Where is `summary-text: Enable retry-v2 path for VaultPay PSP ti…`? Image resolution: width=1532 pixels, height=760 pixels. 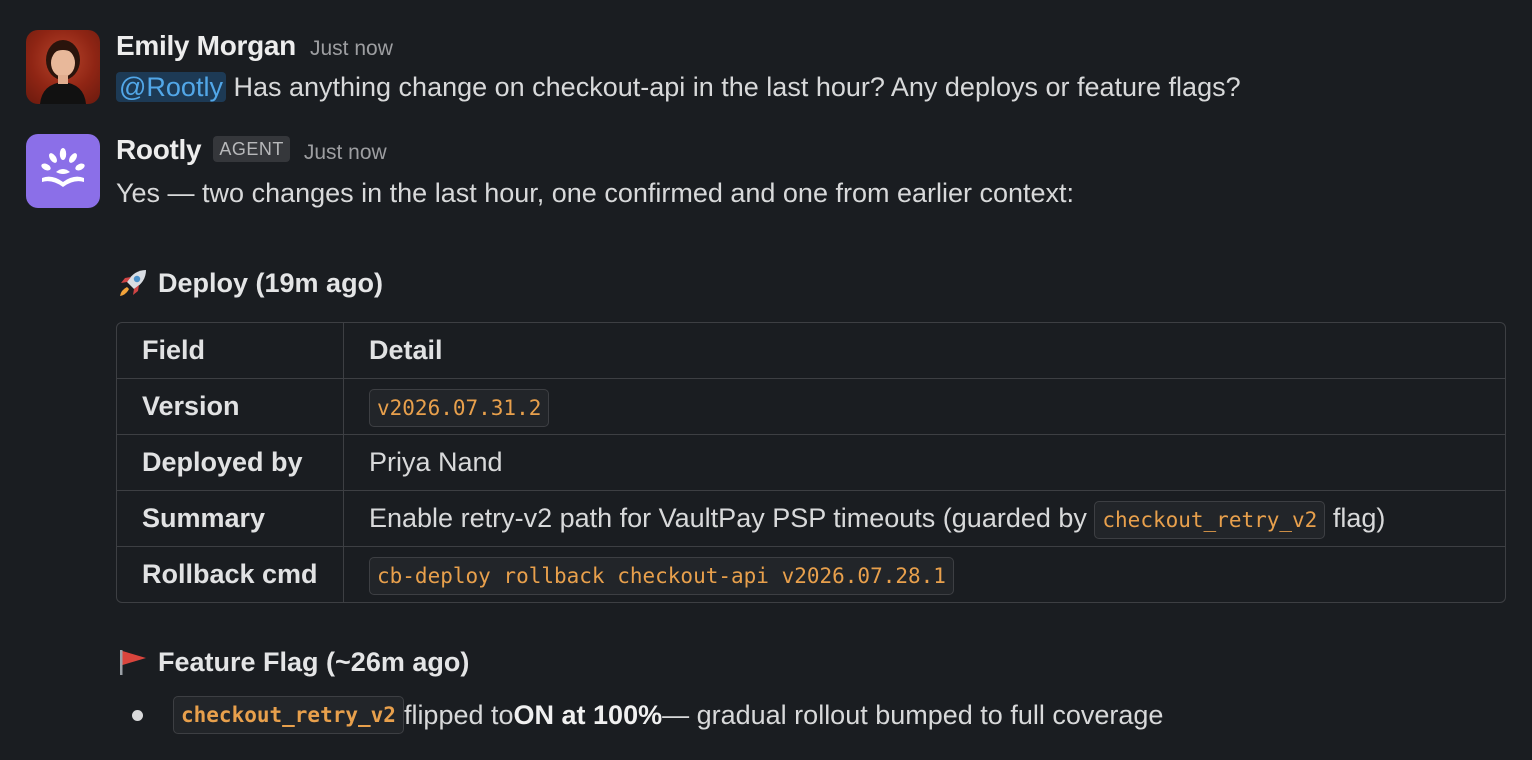
summary-text: Enable retry-v2 path for VaultPay PSP ti… is located at coordinates (732, 518).